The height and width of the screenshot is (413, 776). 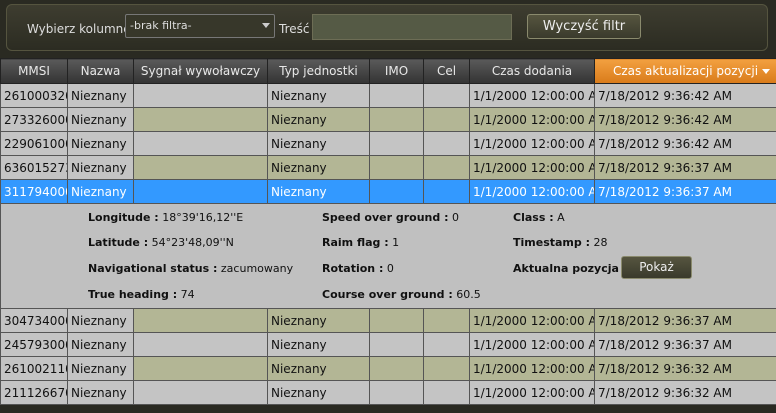 I want to click on header-destination: Cel, so click(x=446, y=71).